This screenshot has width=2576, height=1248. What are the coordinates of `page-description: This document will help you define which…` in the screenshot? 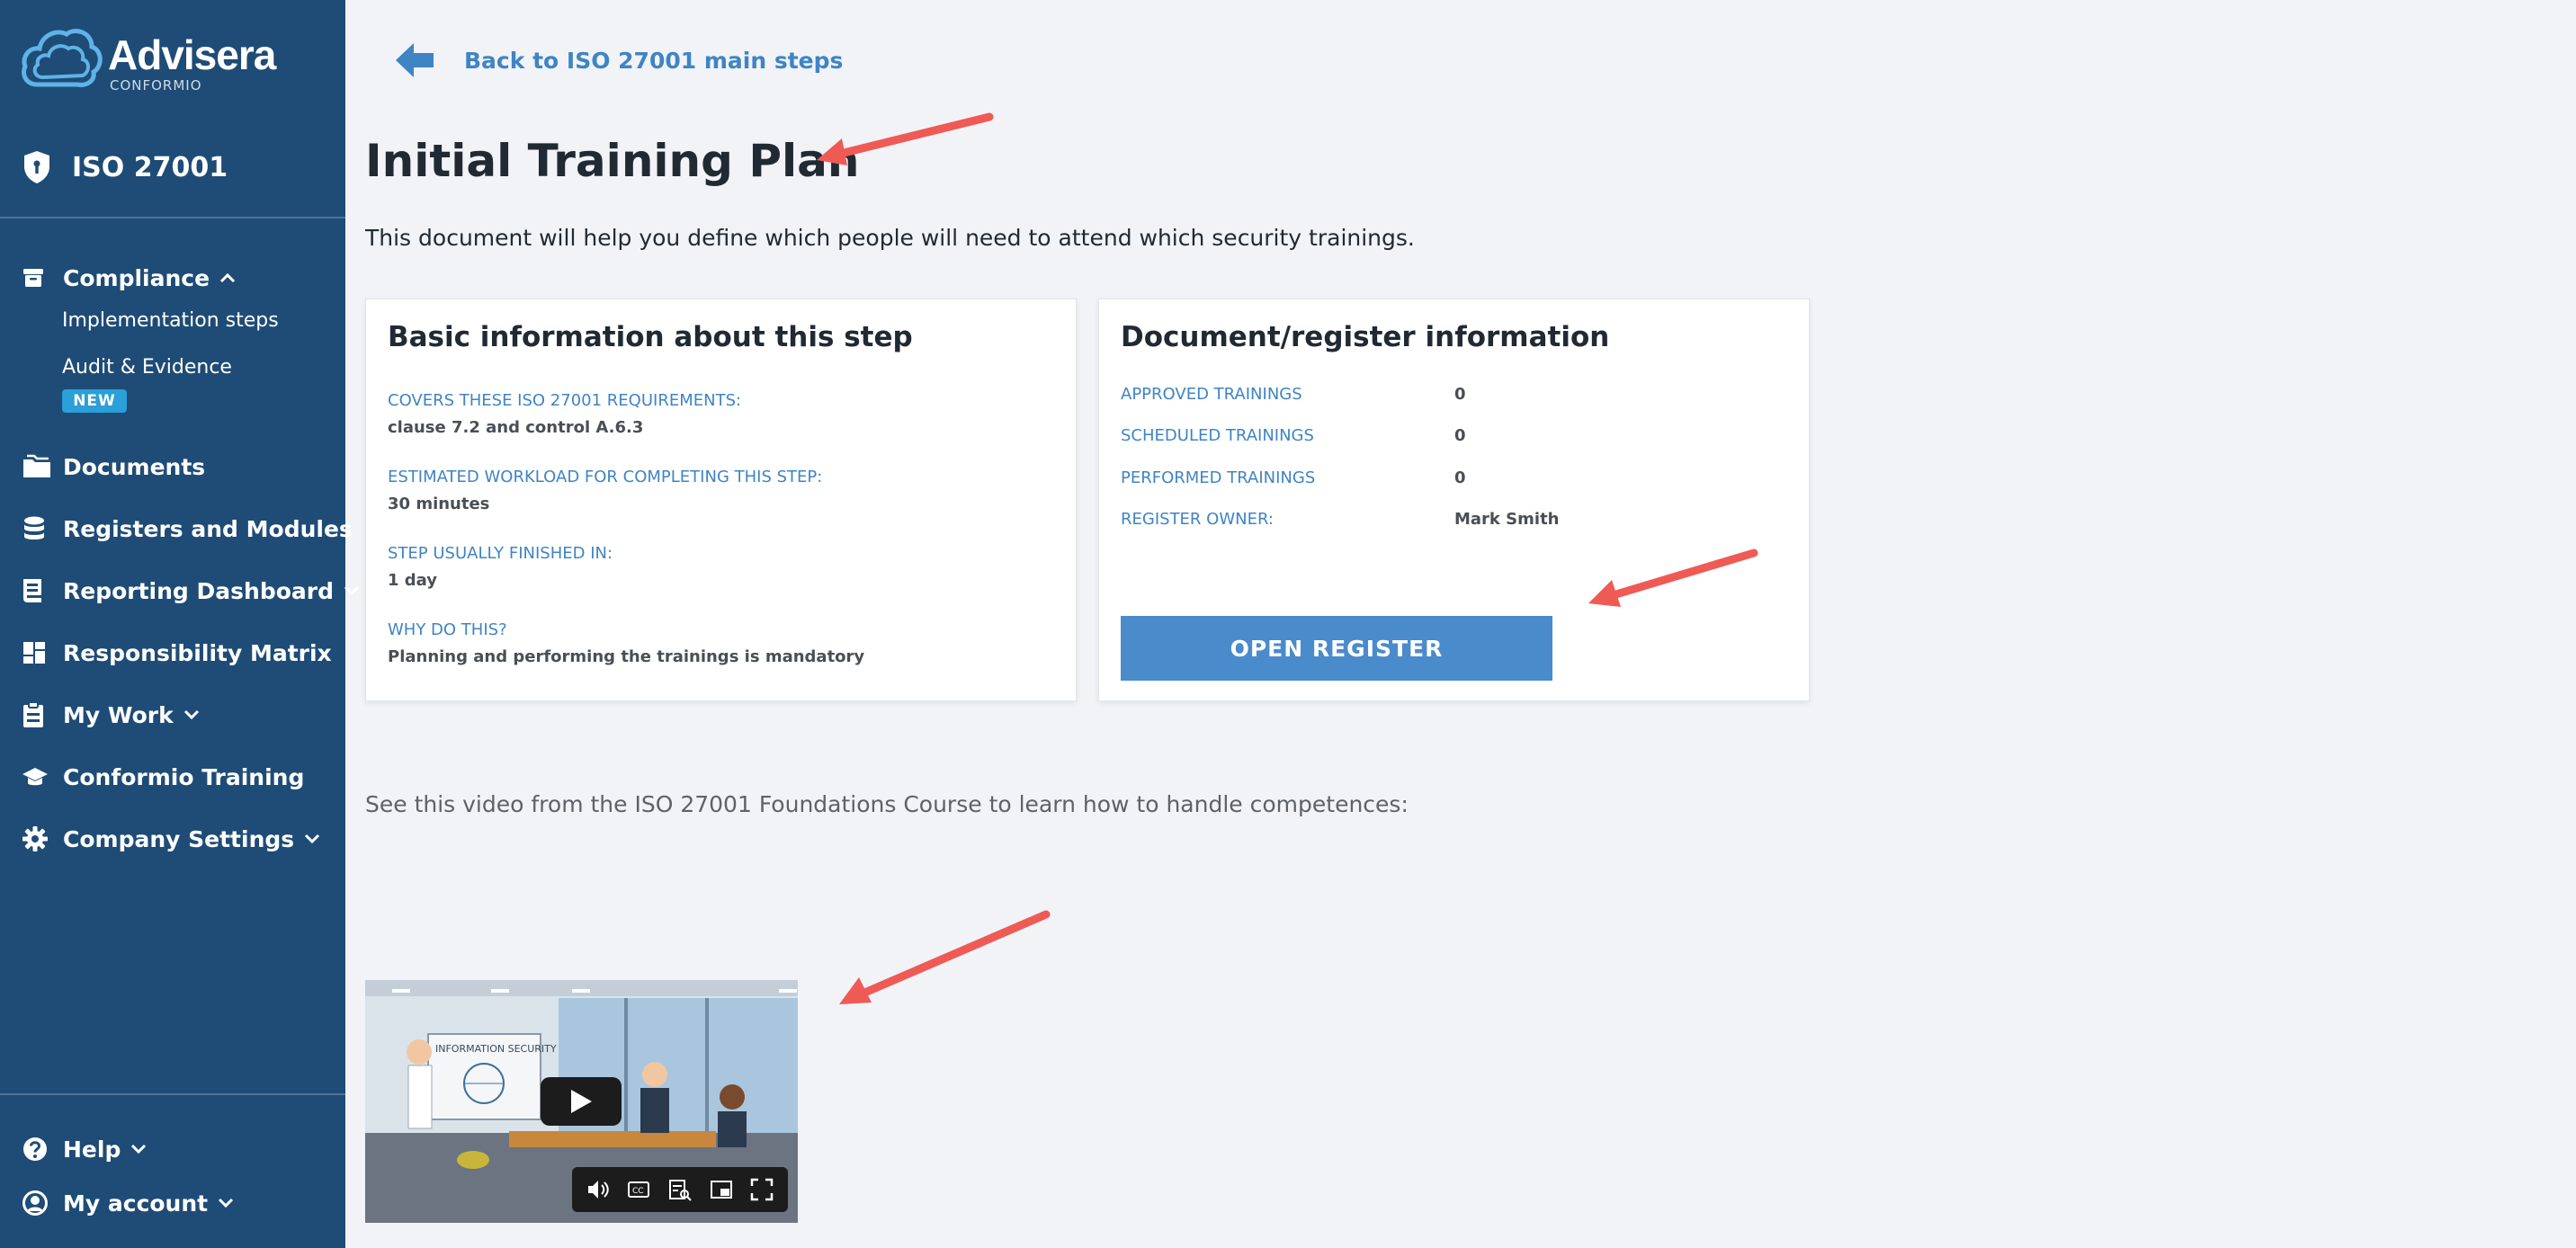 It's located at (890, 238).